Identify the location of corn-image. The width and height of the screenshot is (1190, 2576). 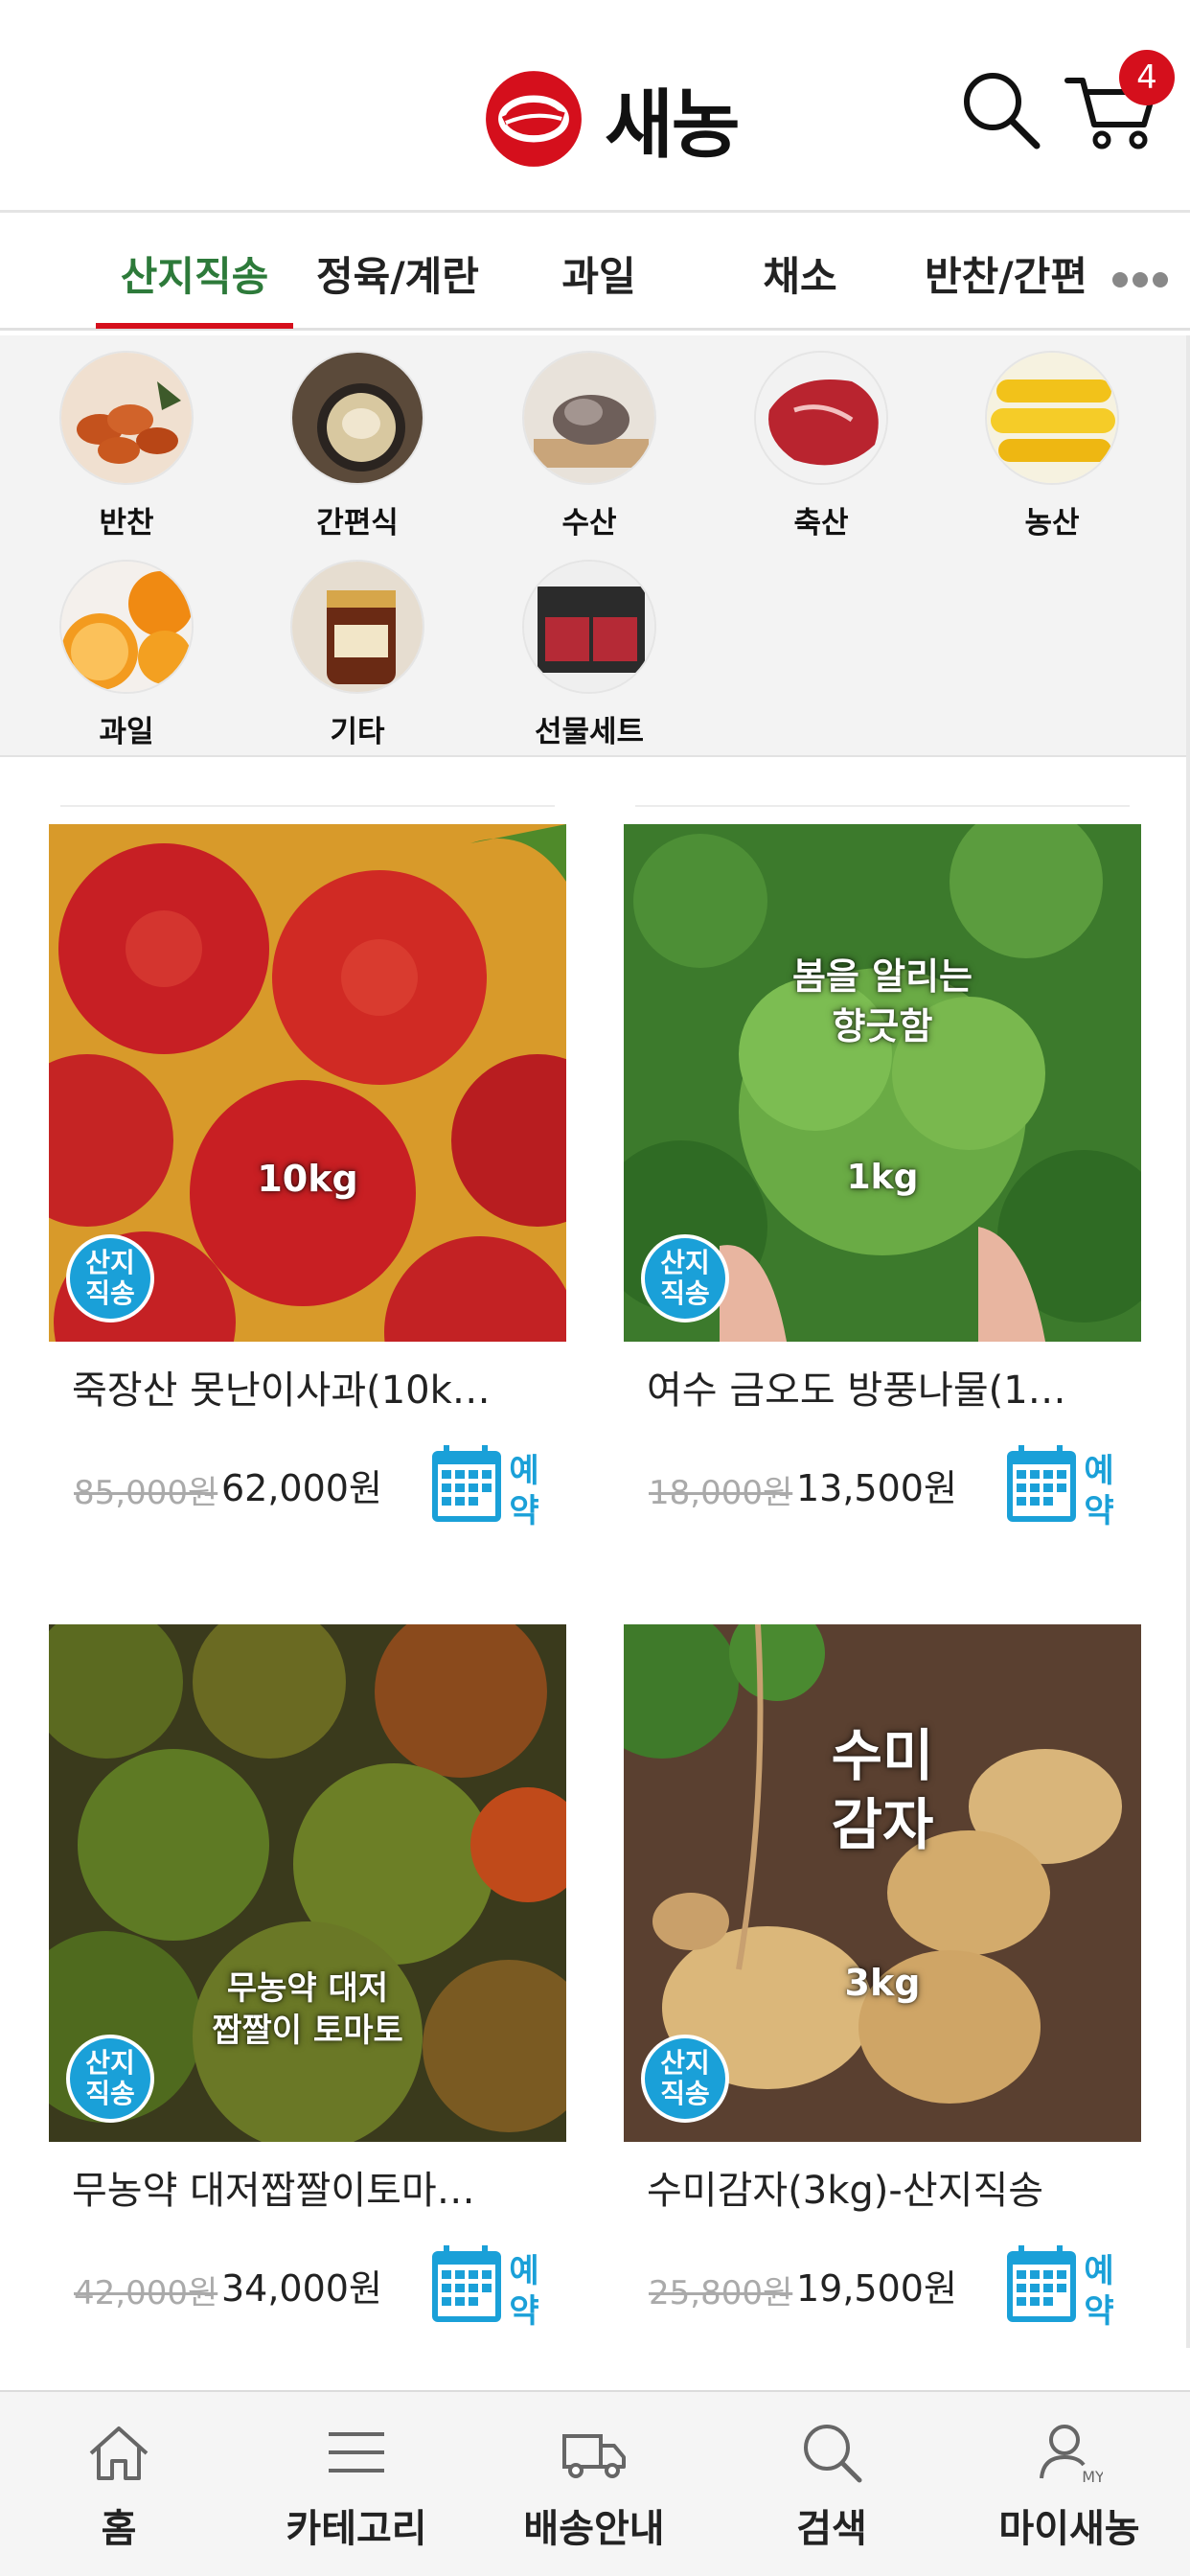
(1052, 418).